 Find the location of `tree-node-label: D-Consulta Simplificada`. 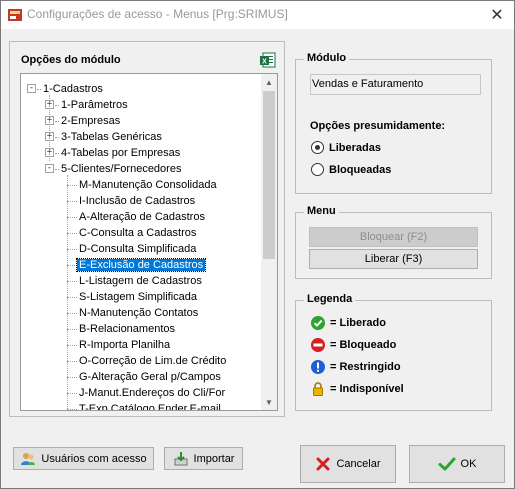

tree-node-label: D-Consulta Simplificada is located at coordinates (138, 249).